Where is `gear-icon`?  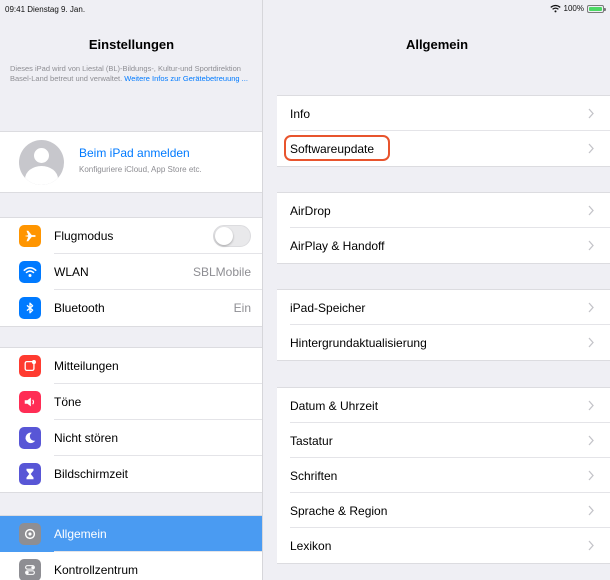 gear-icon is located at coordinates (30, 534).